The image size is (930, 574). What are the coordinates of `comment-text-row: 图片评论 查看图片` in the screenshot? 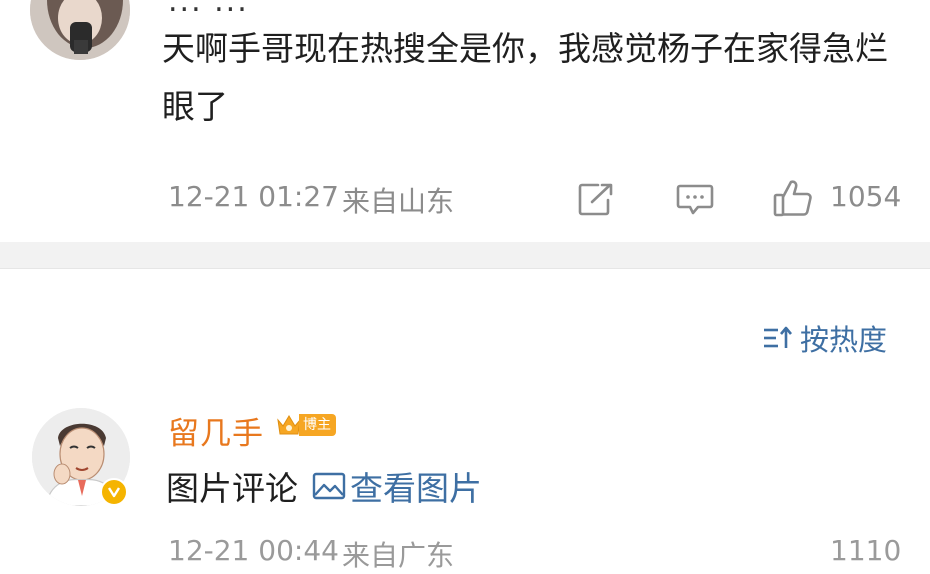 It's located at (324, 486).